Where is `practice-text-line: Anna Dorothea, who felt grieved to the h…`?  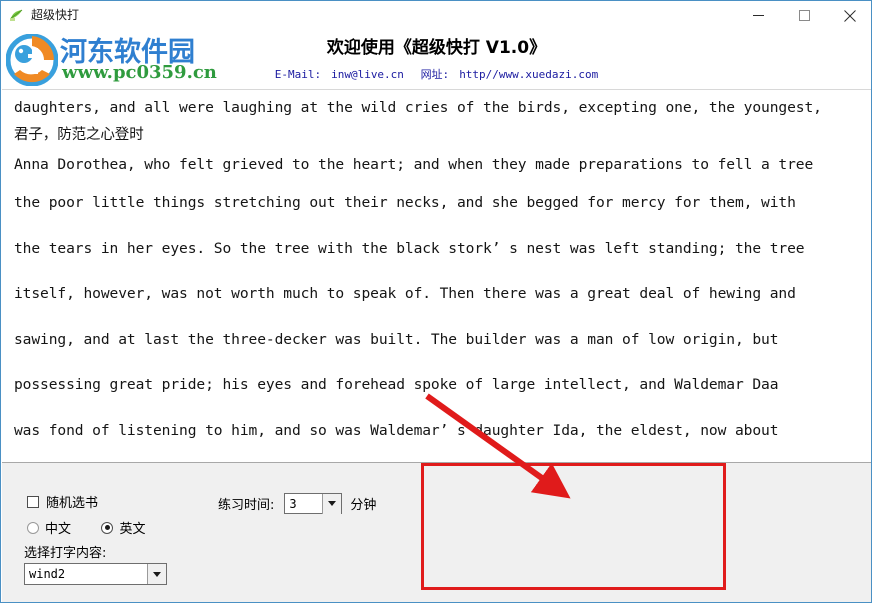
practice-text-line: Anna Dorothea, who felt grieved to the h… is located at coordinates (414, 164).